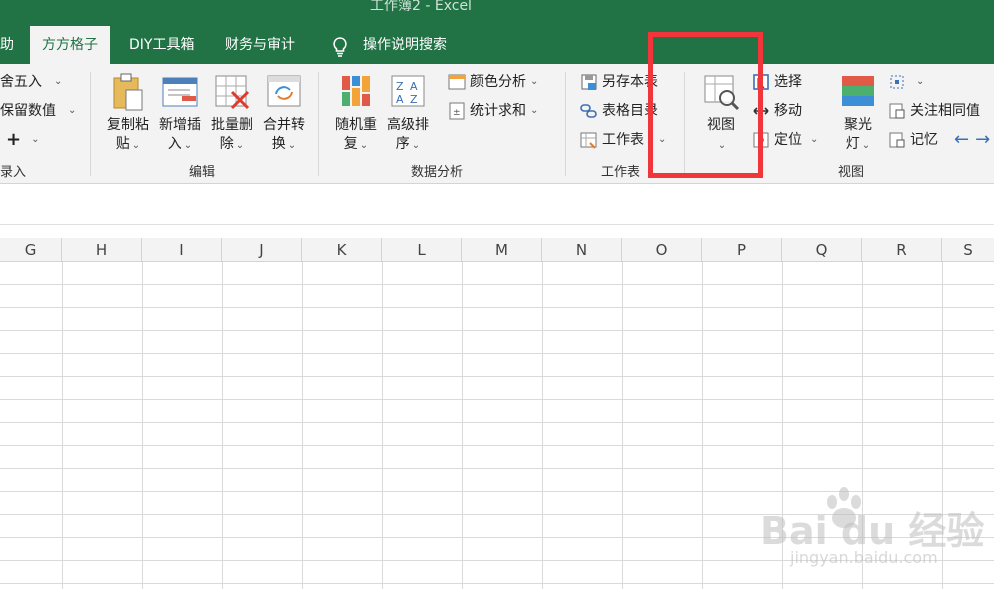 This screenshot has height=589, width=994. What do you see at coordinates (872, 531) in the screenshot?
I see `watermark-logo: Bai du 经验` at bounding box center [872, 531].